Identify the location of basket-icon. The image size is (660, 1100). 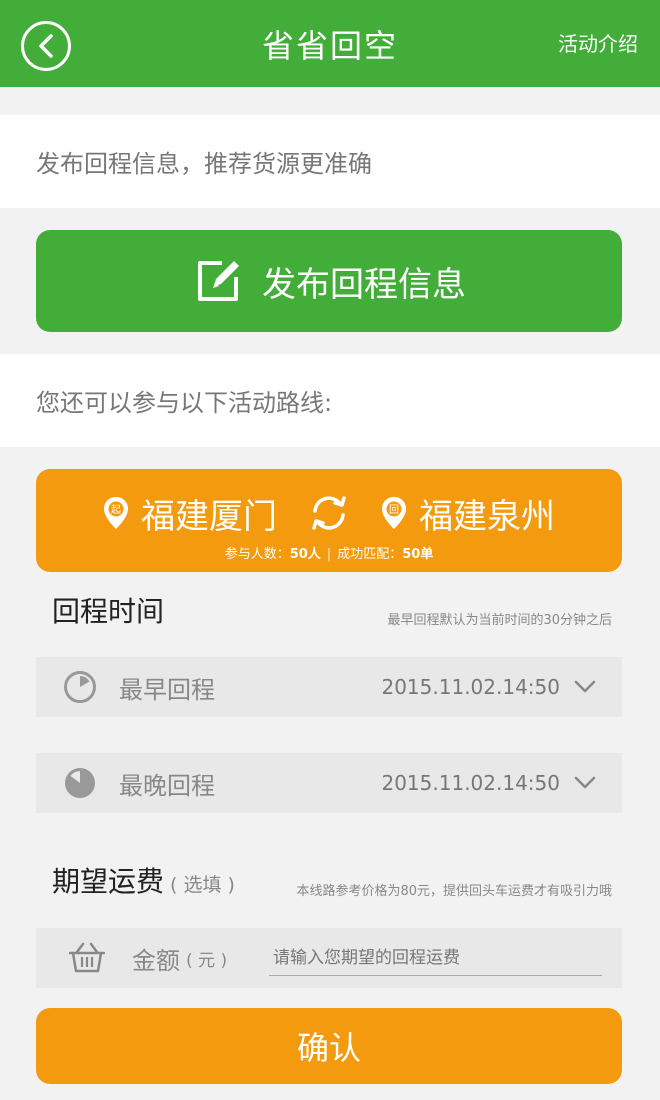
(87, 958).